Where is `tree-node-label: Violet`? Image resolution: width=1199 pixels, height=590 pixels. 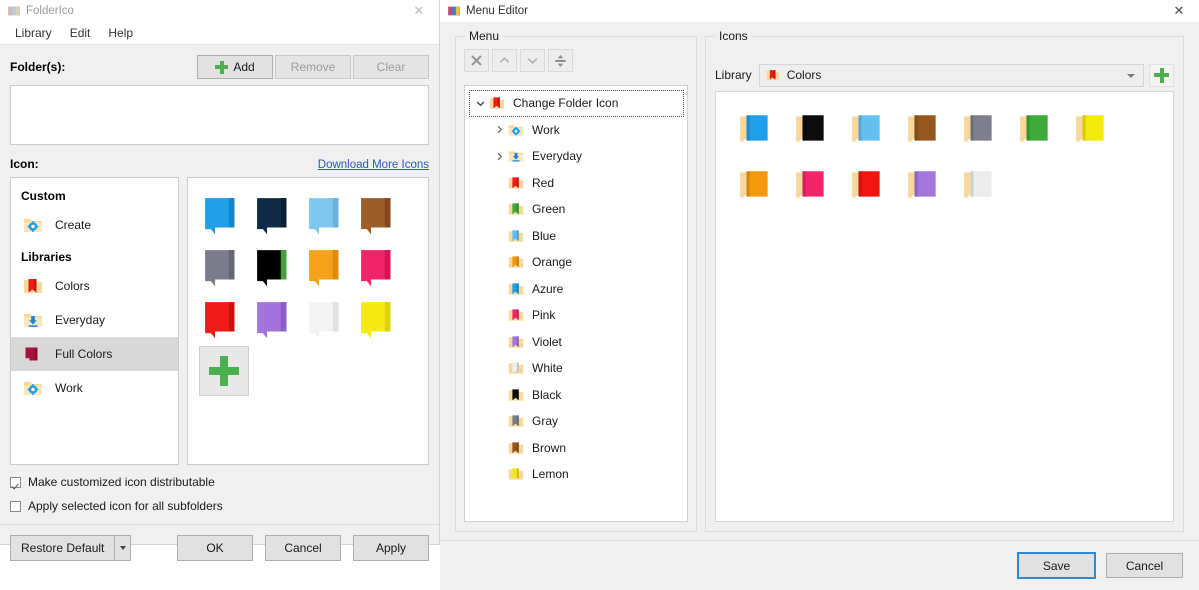 tree-node-label: Violet is located at coordinates (547, 341).